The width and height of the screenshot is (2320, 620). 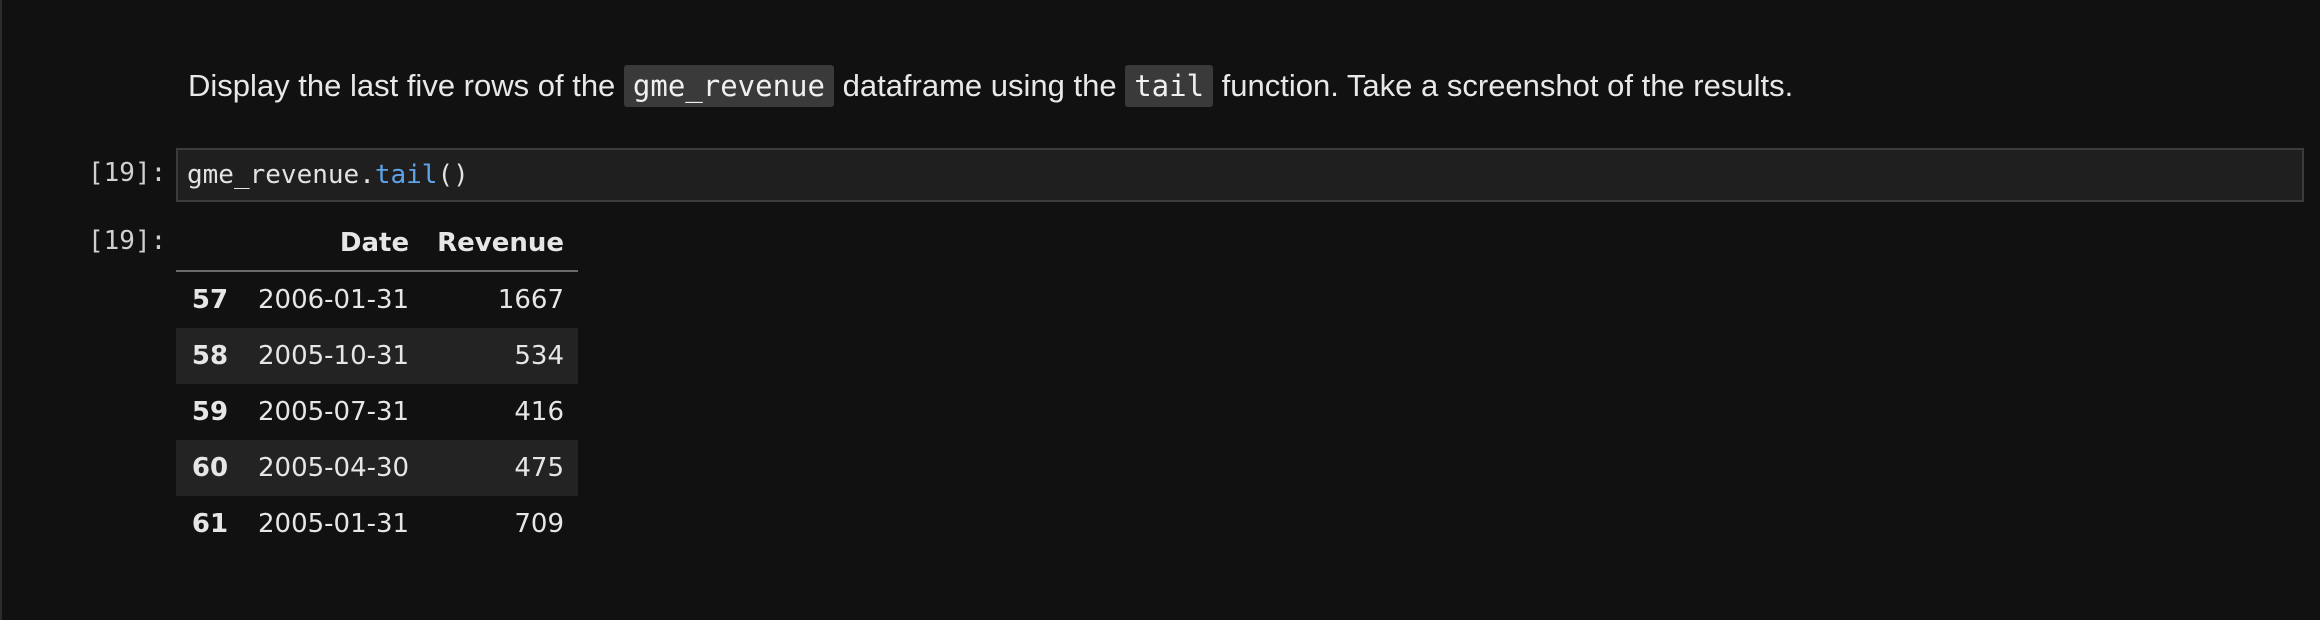 What do you see at coordinates (1, 310) in the screenshot?
I see `cell-left-border` at bounding box center [1, 310].